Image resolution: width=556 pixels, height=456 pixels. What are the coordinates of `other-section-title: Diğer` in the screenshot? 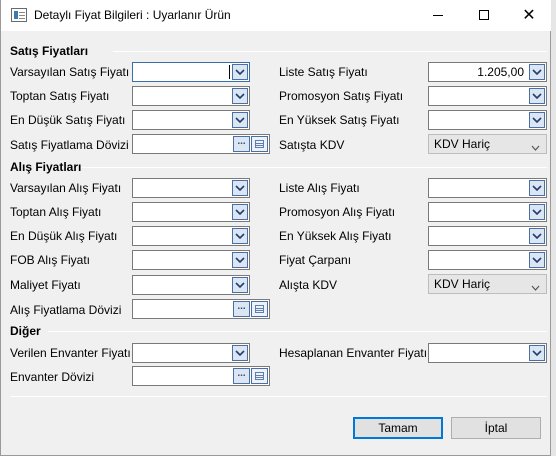 It's located at (25, 331).